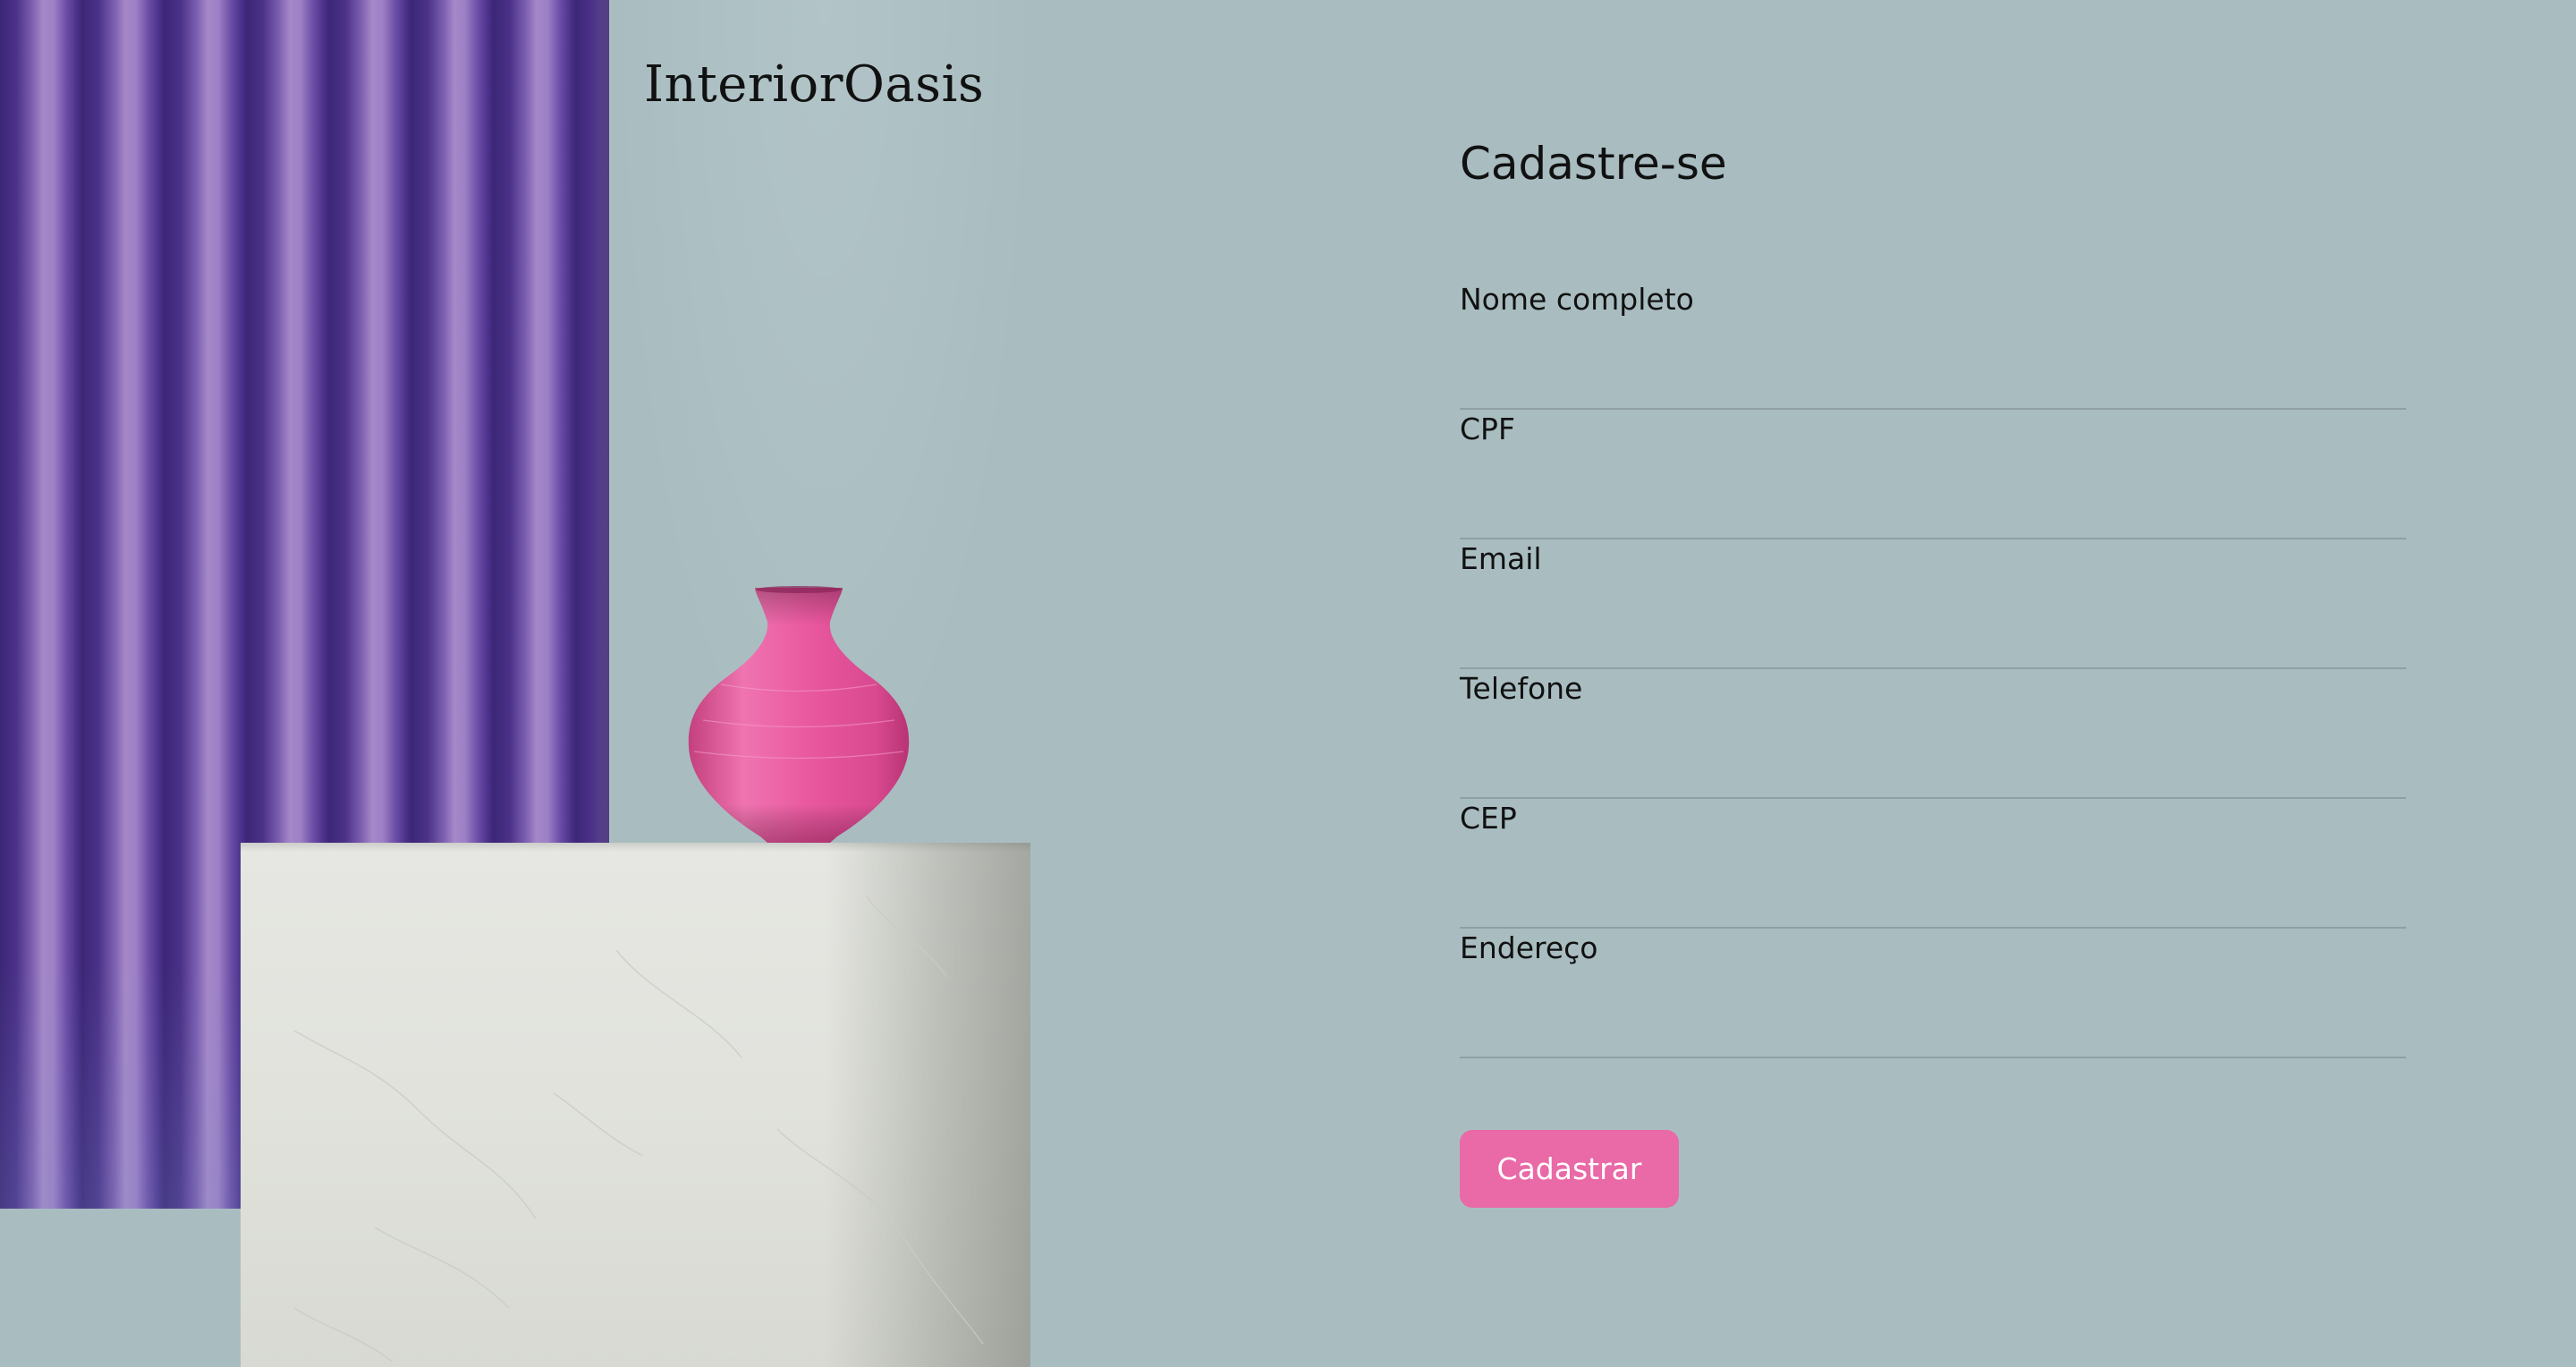 This screenshot has height=1367, width=2576. What do you see at coordinates (1933, 865) in the screenshot?
I see `cep-field: CEP` at bounding box center [1933, 865].